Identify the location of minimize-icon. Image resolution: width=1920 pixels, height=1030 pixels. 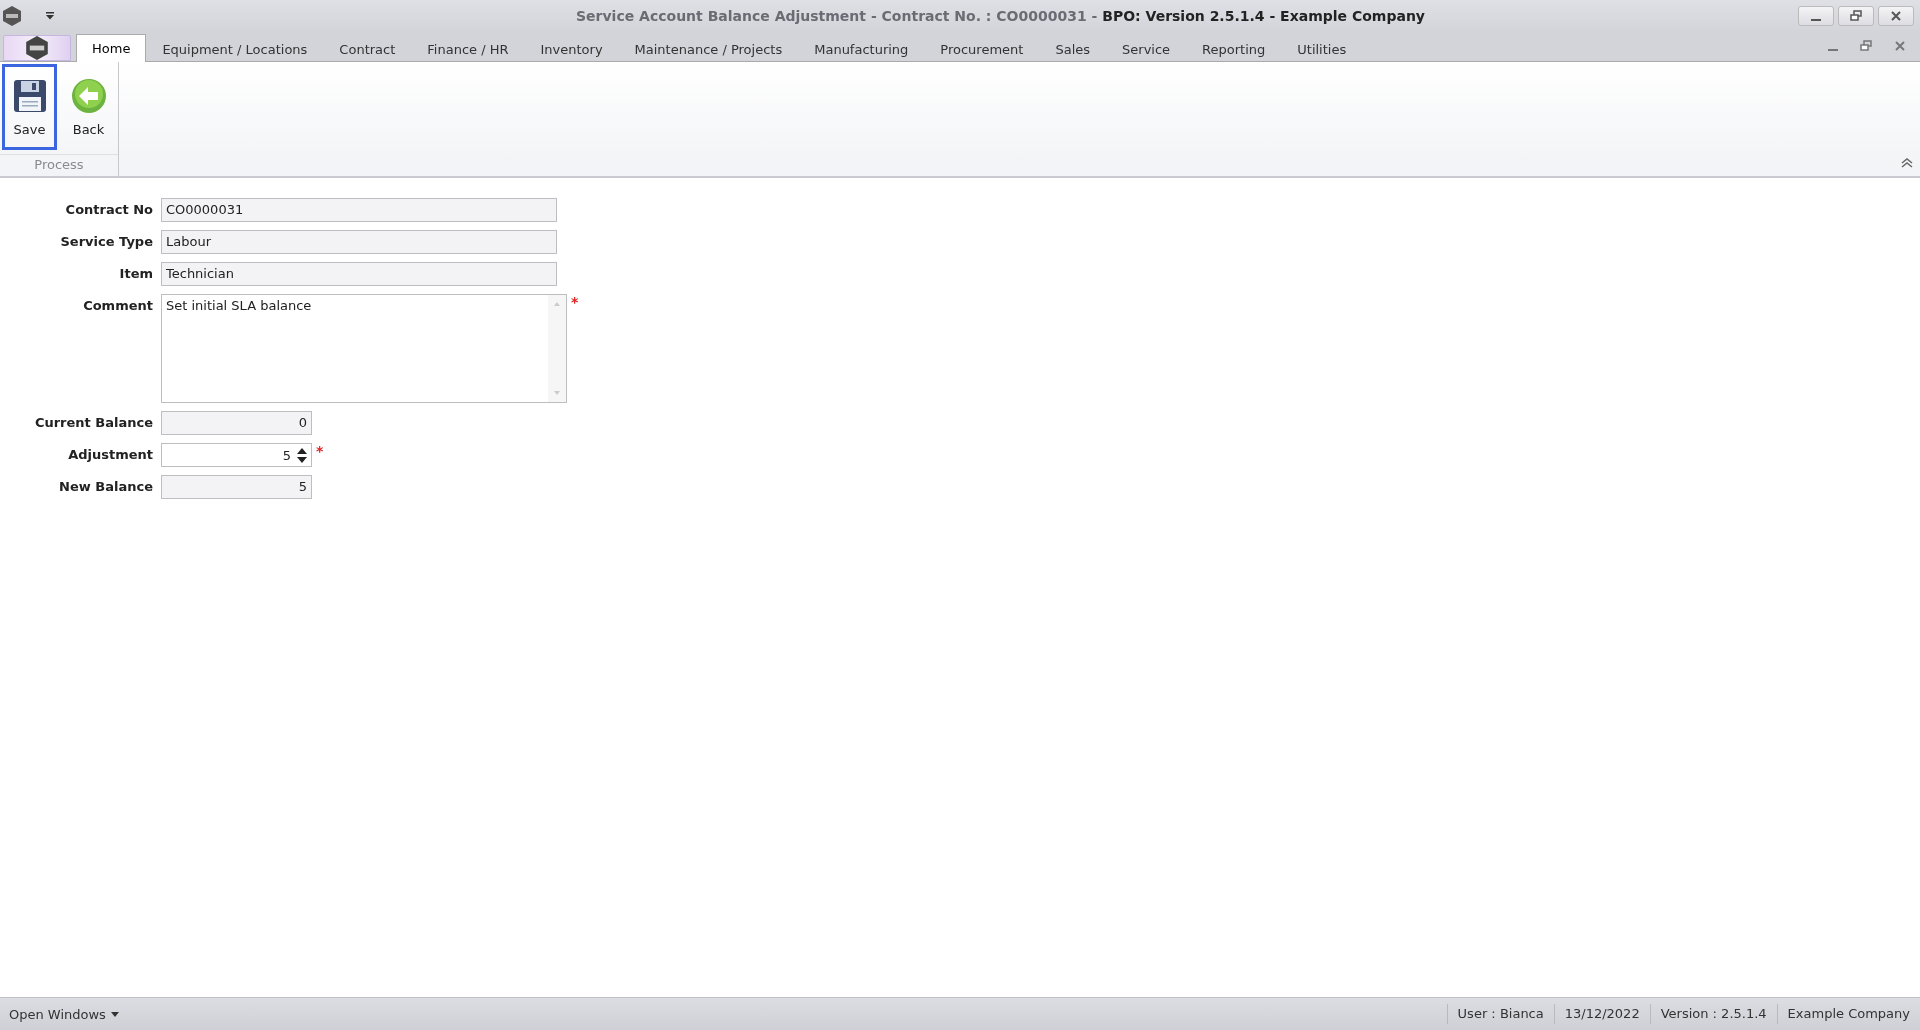
(1816, 20).